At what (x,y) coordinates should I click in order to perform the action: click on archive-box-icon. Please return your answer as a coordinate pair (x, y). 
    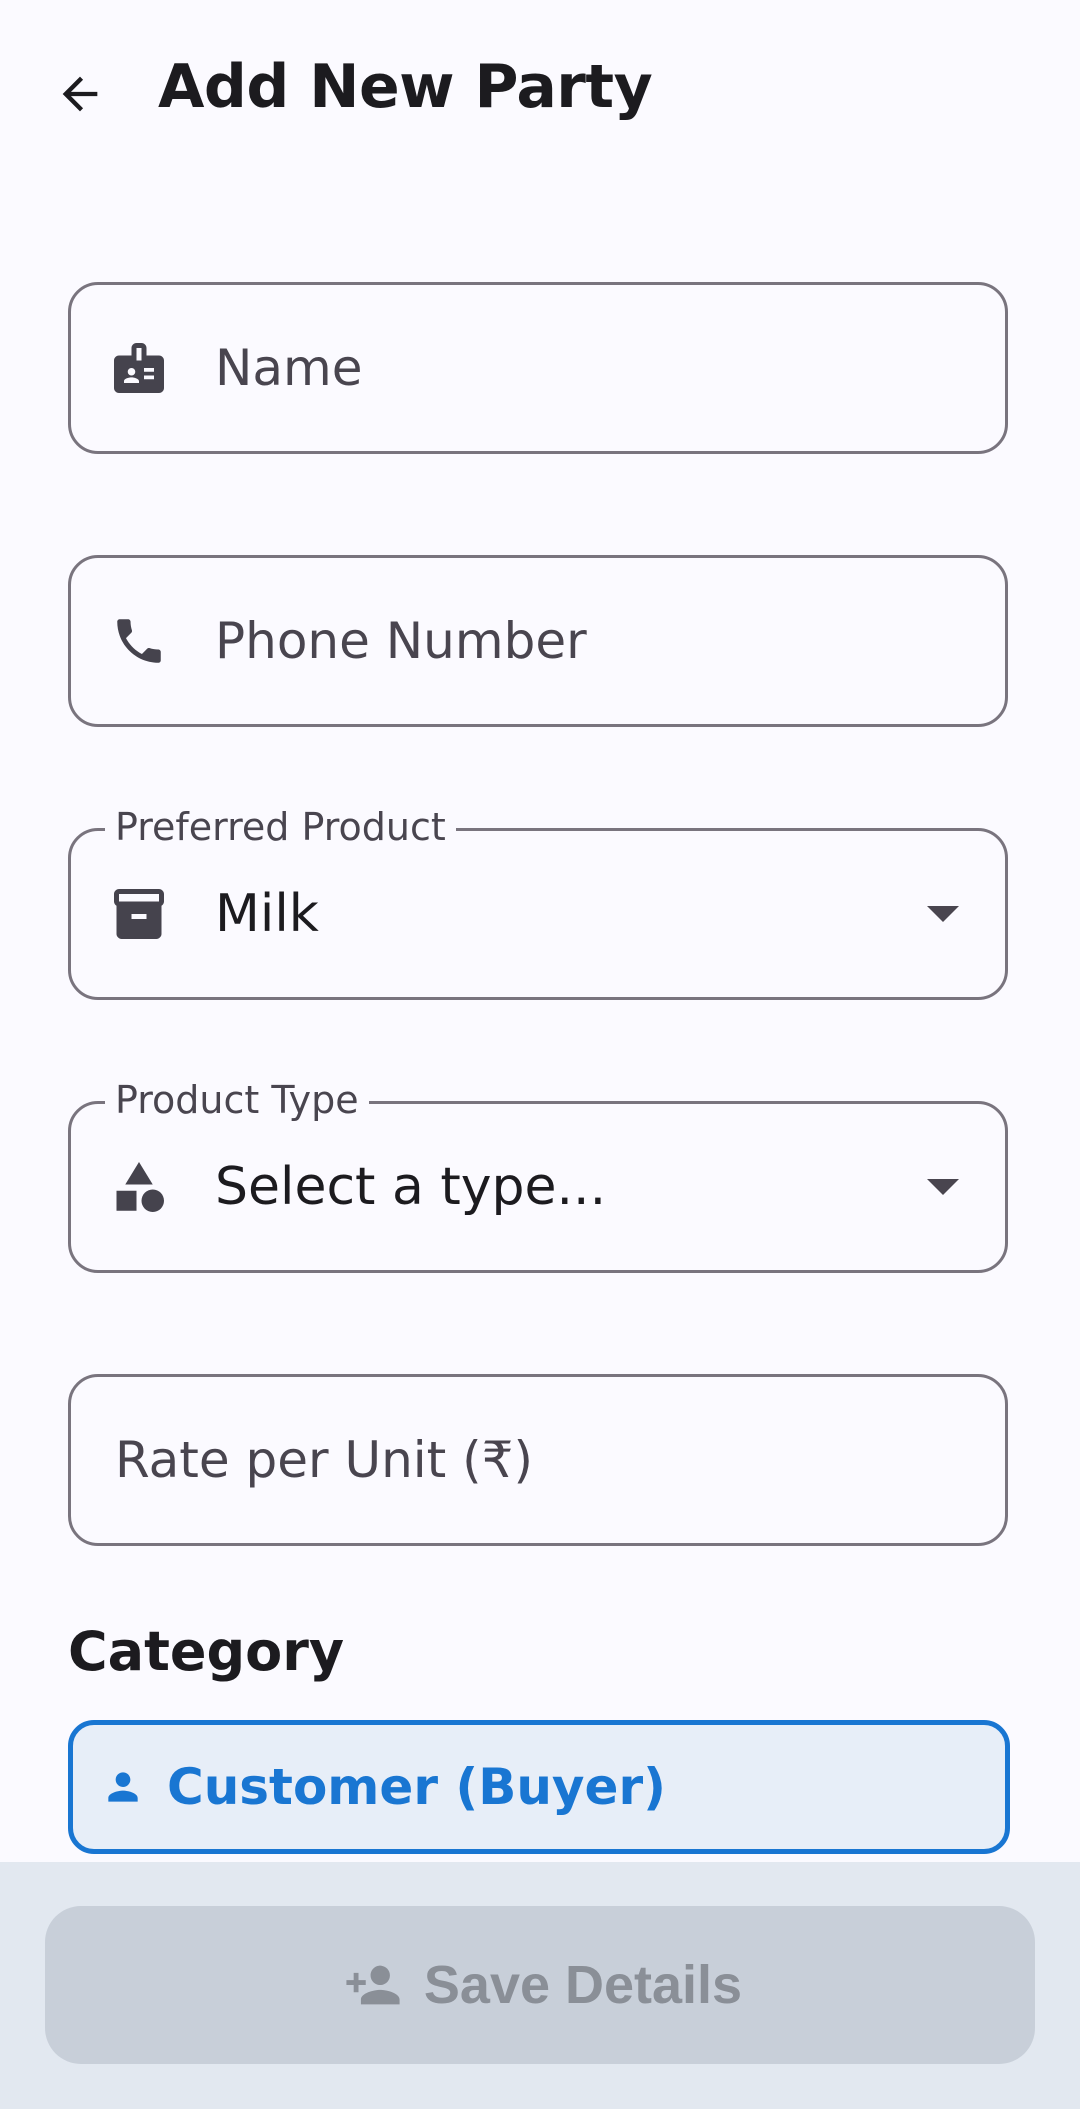
    Looking at the image, I should click on (139, 914).